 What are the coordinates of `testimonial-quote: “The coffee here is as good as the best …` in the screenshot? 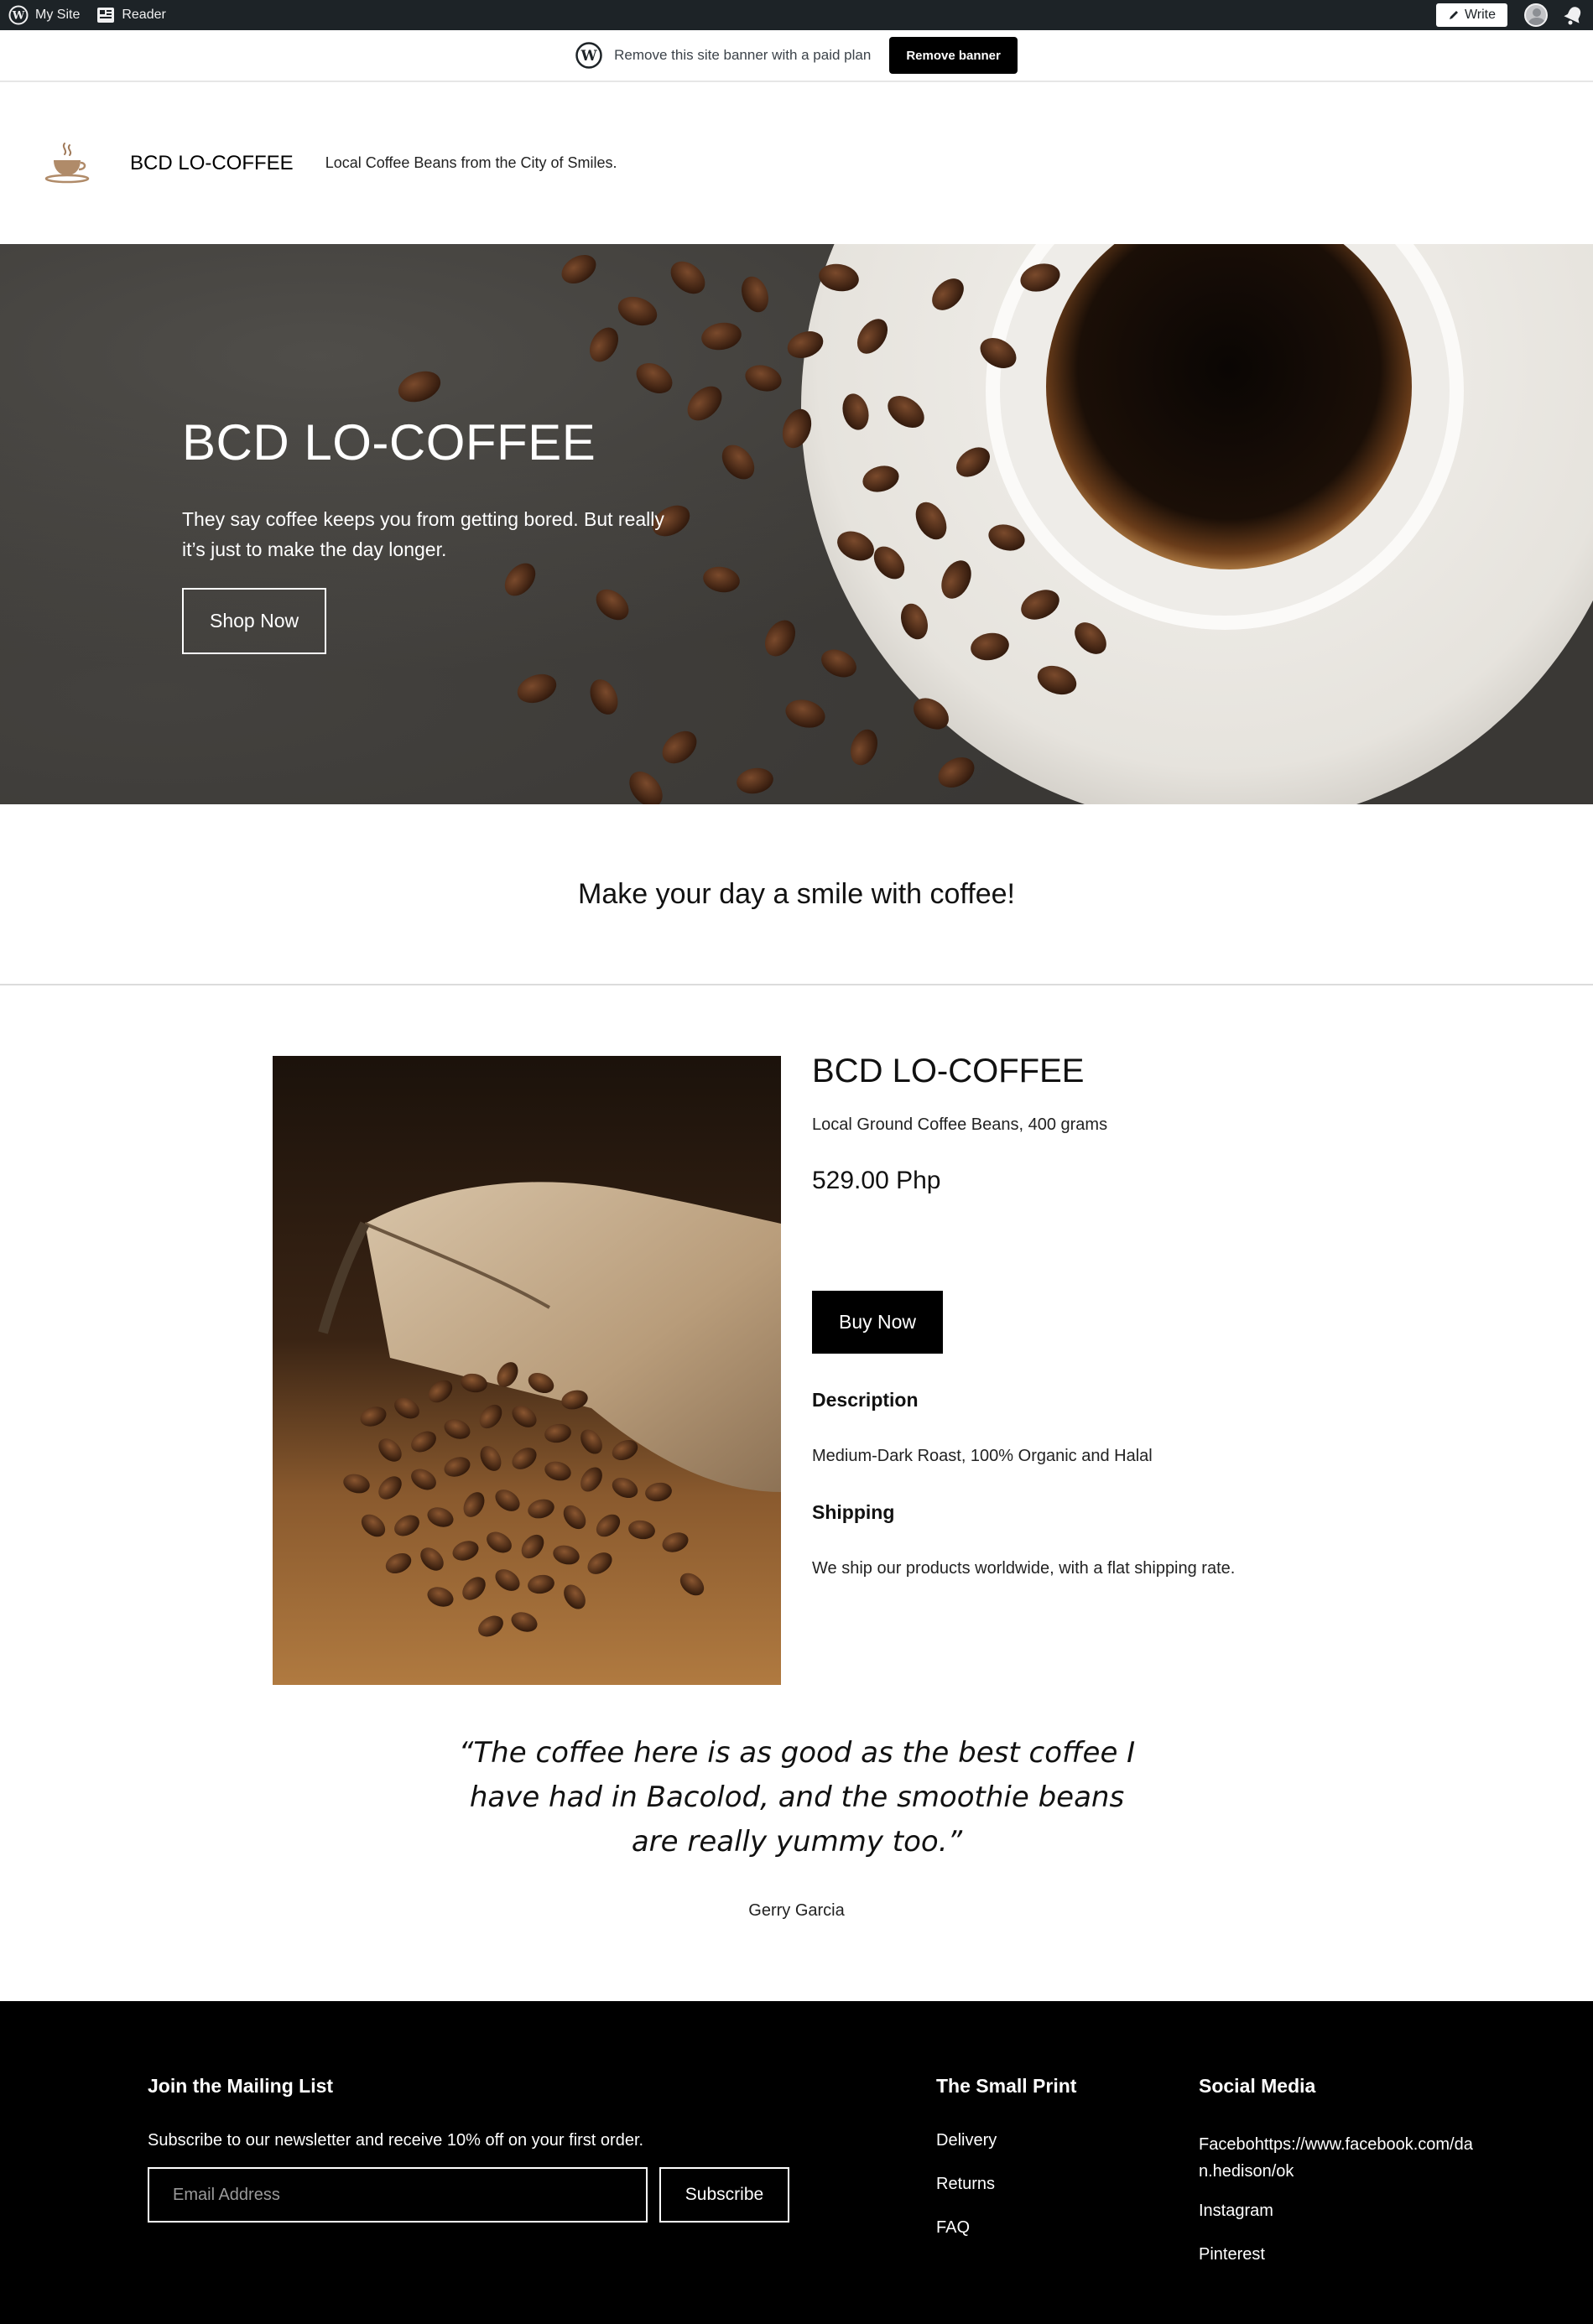 It's located at (797, 1797).